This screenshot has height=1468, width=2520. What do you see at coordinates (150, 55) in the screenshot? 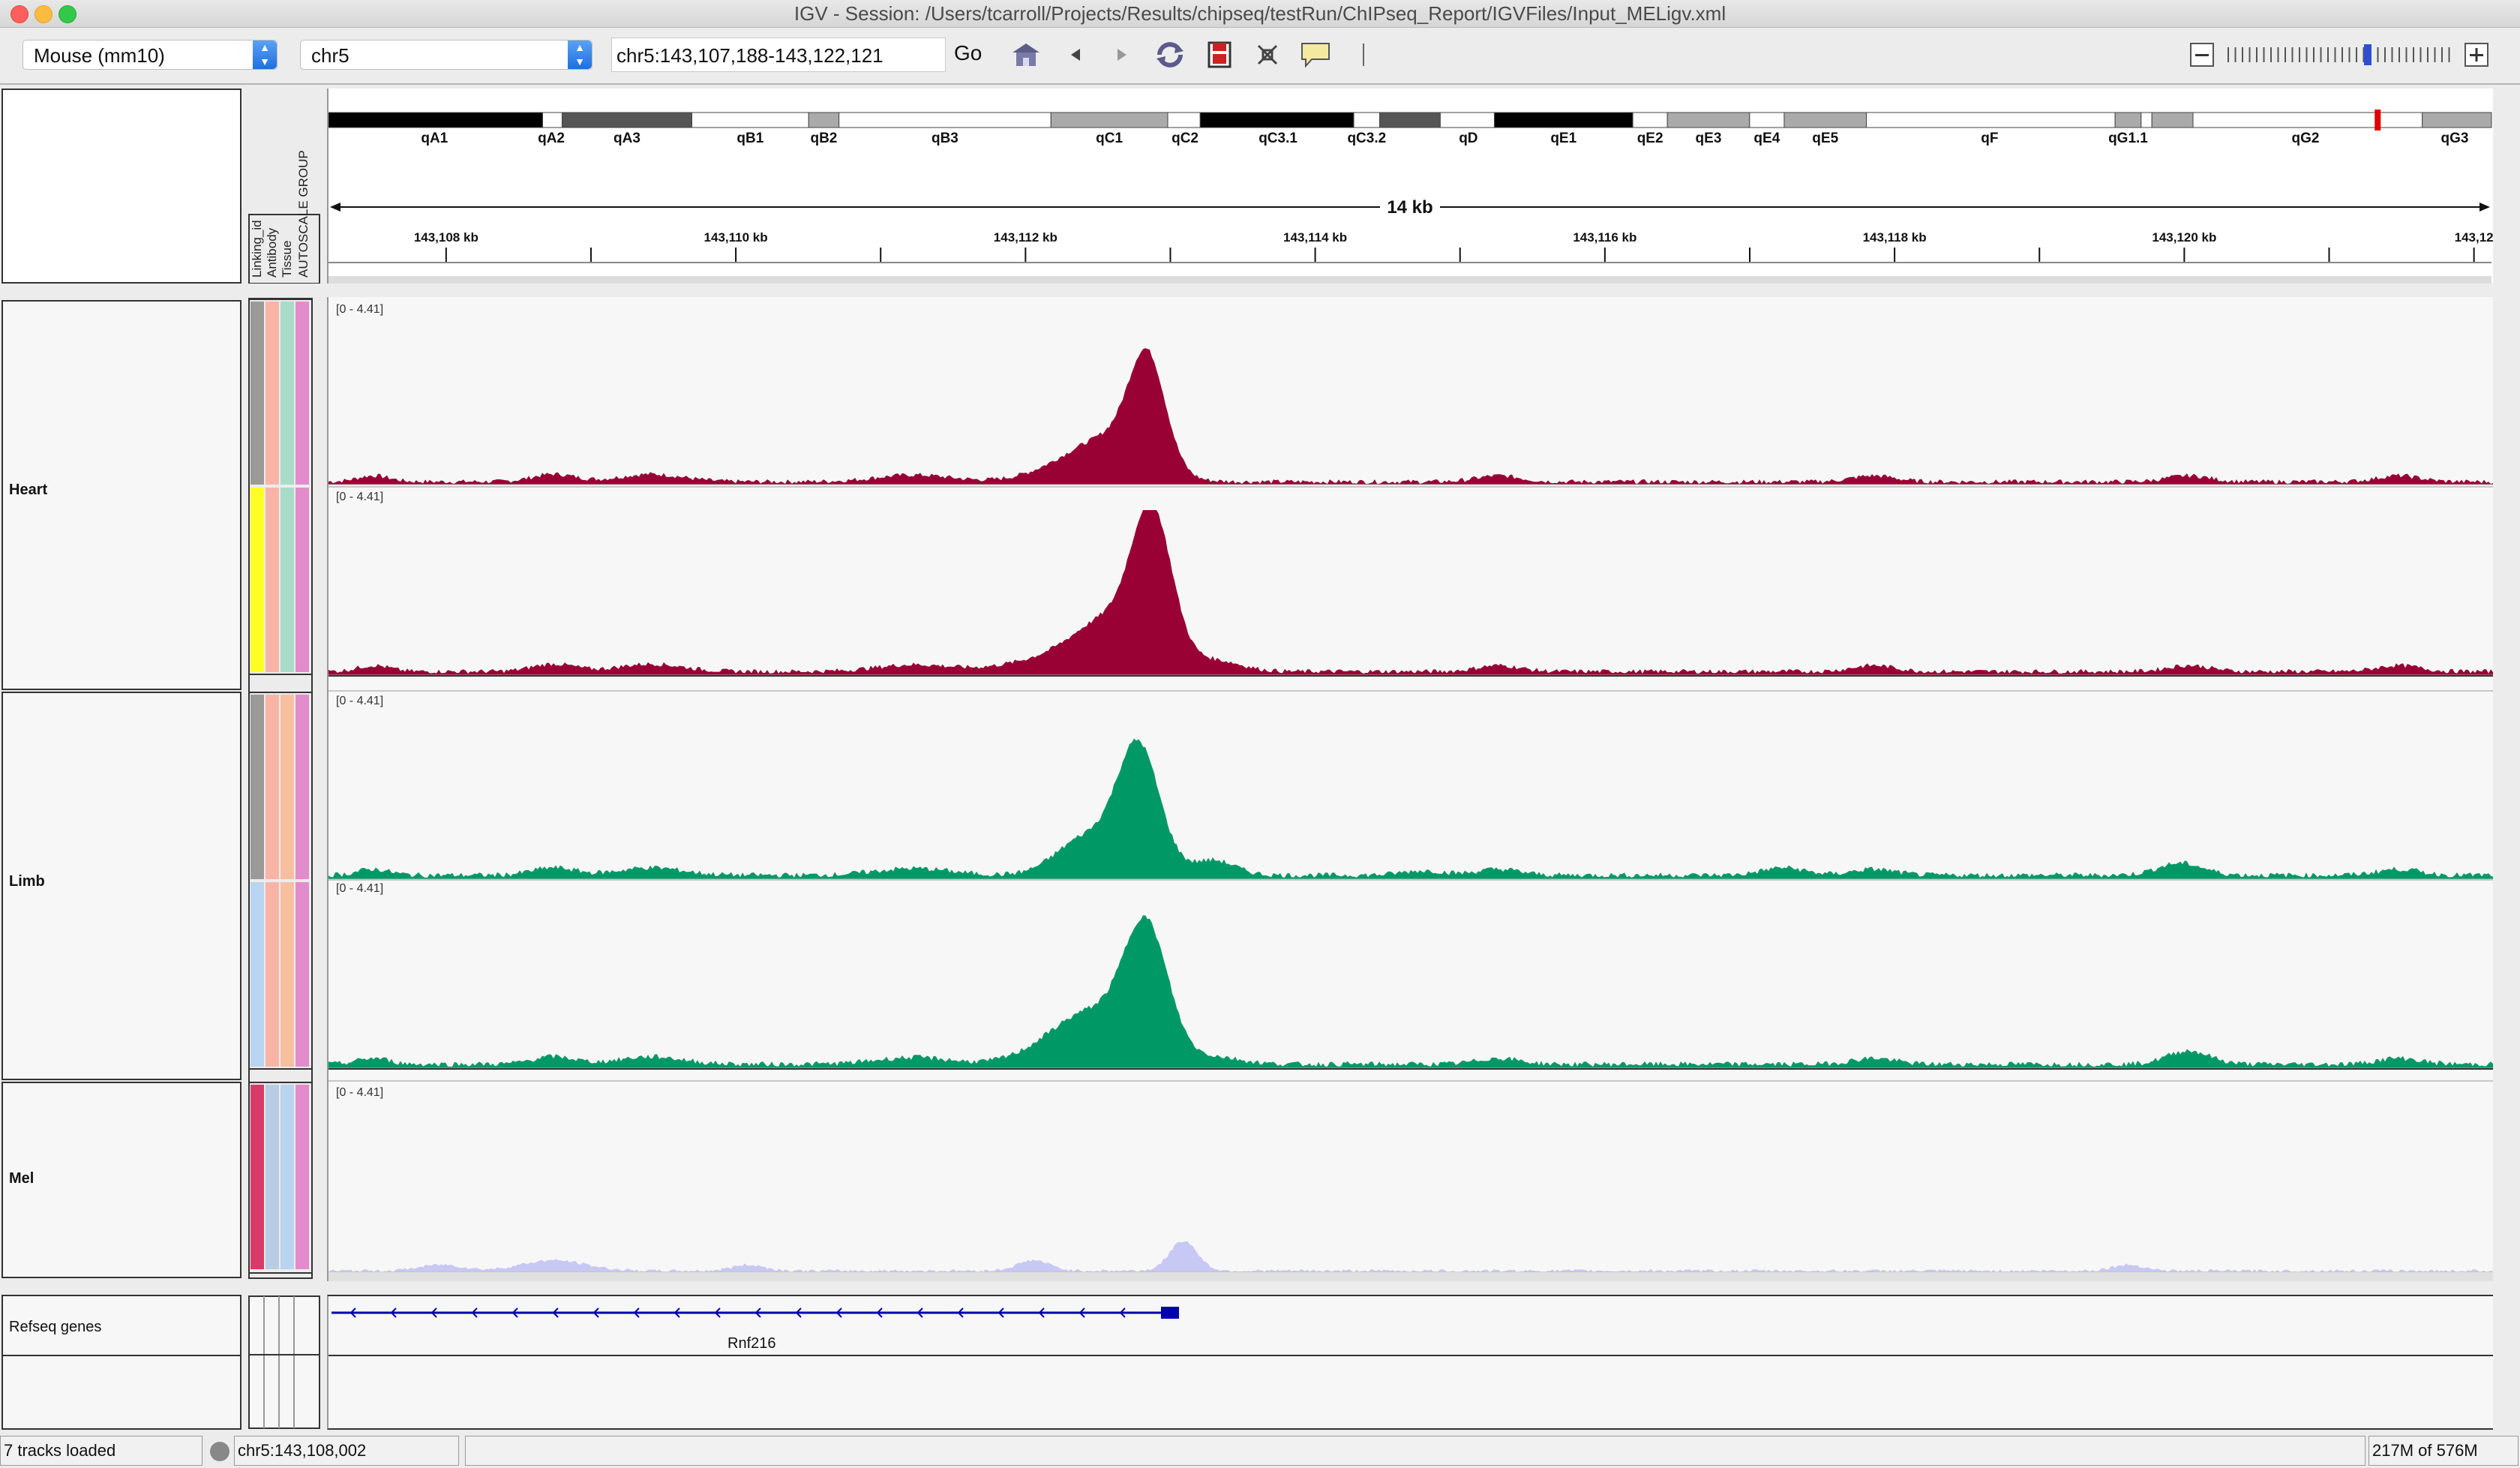
I see `genome-select: Mouse (mm10) ▲ ▼` at bounding box center [150, 55].